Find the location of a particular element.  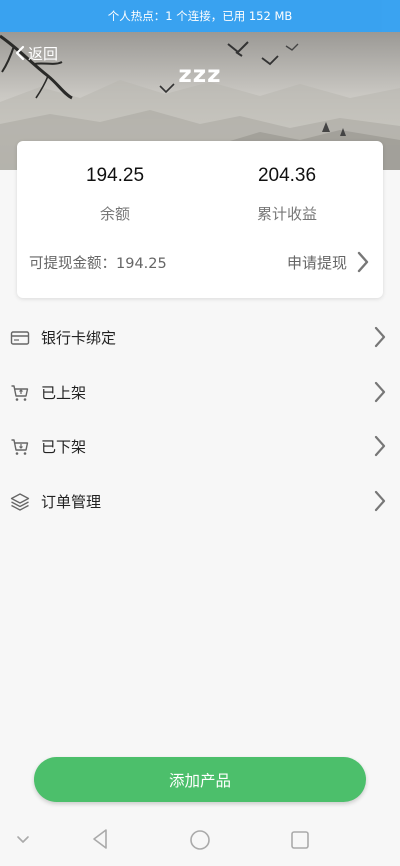

menu-item-orders: 订单管理 is located at coordinates (200, 501).